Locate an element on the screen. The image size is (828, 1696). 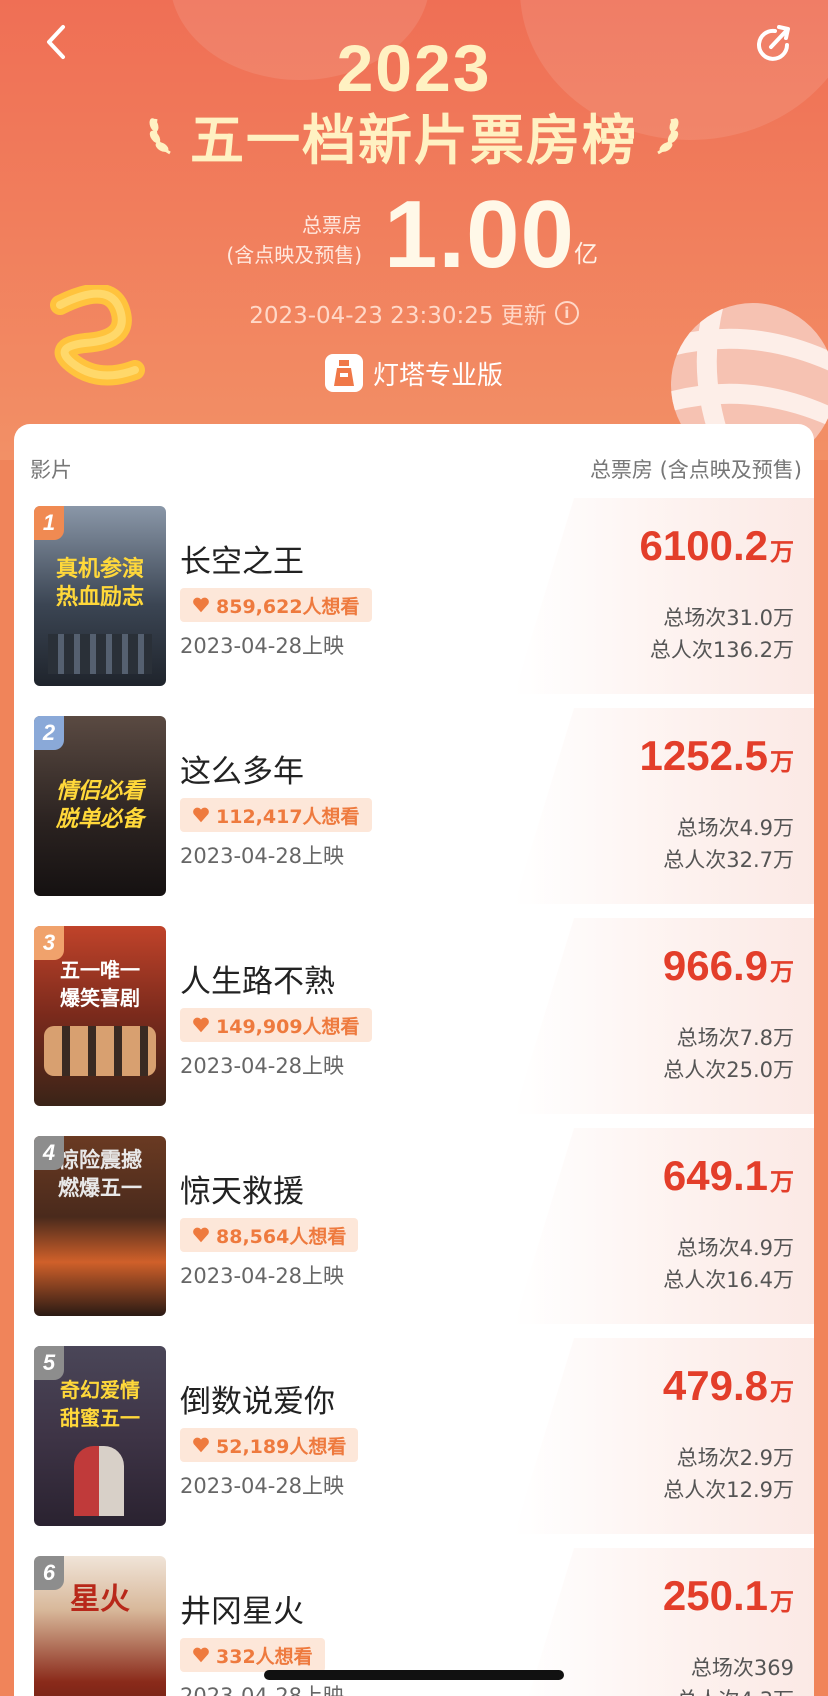
want-count: 112,417人想看 is located at coordinates (288, 816).